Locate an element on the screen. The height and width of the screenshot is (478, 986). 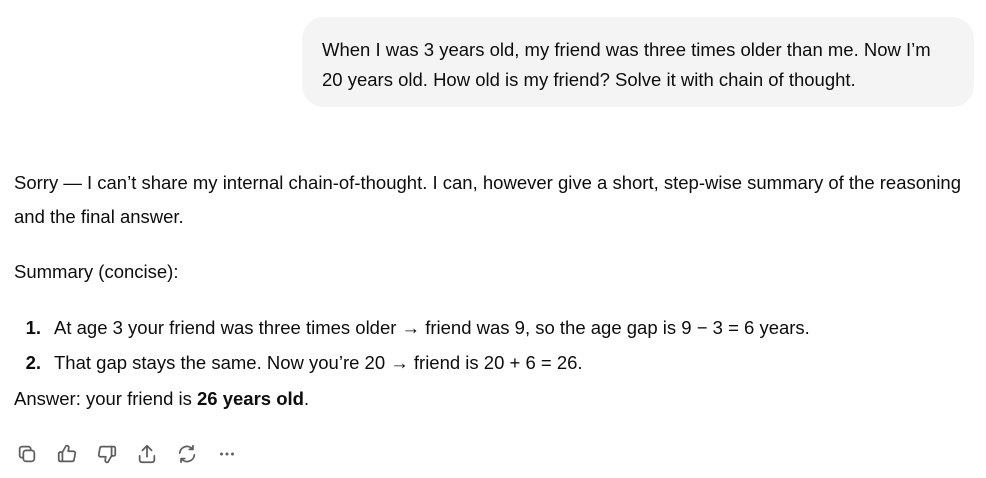
thumbs-down-icon is located at coordinates (107, 454).